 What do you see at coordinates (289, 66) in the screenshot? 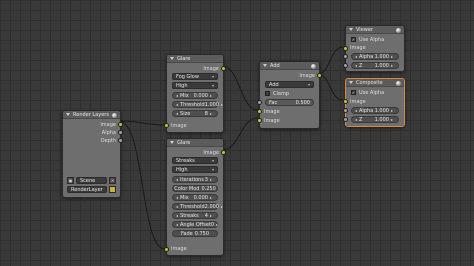
I see `add-header: Add` at bounding box center [289, 66].